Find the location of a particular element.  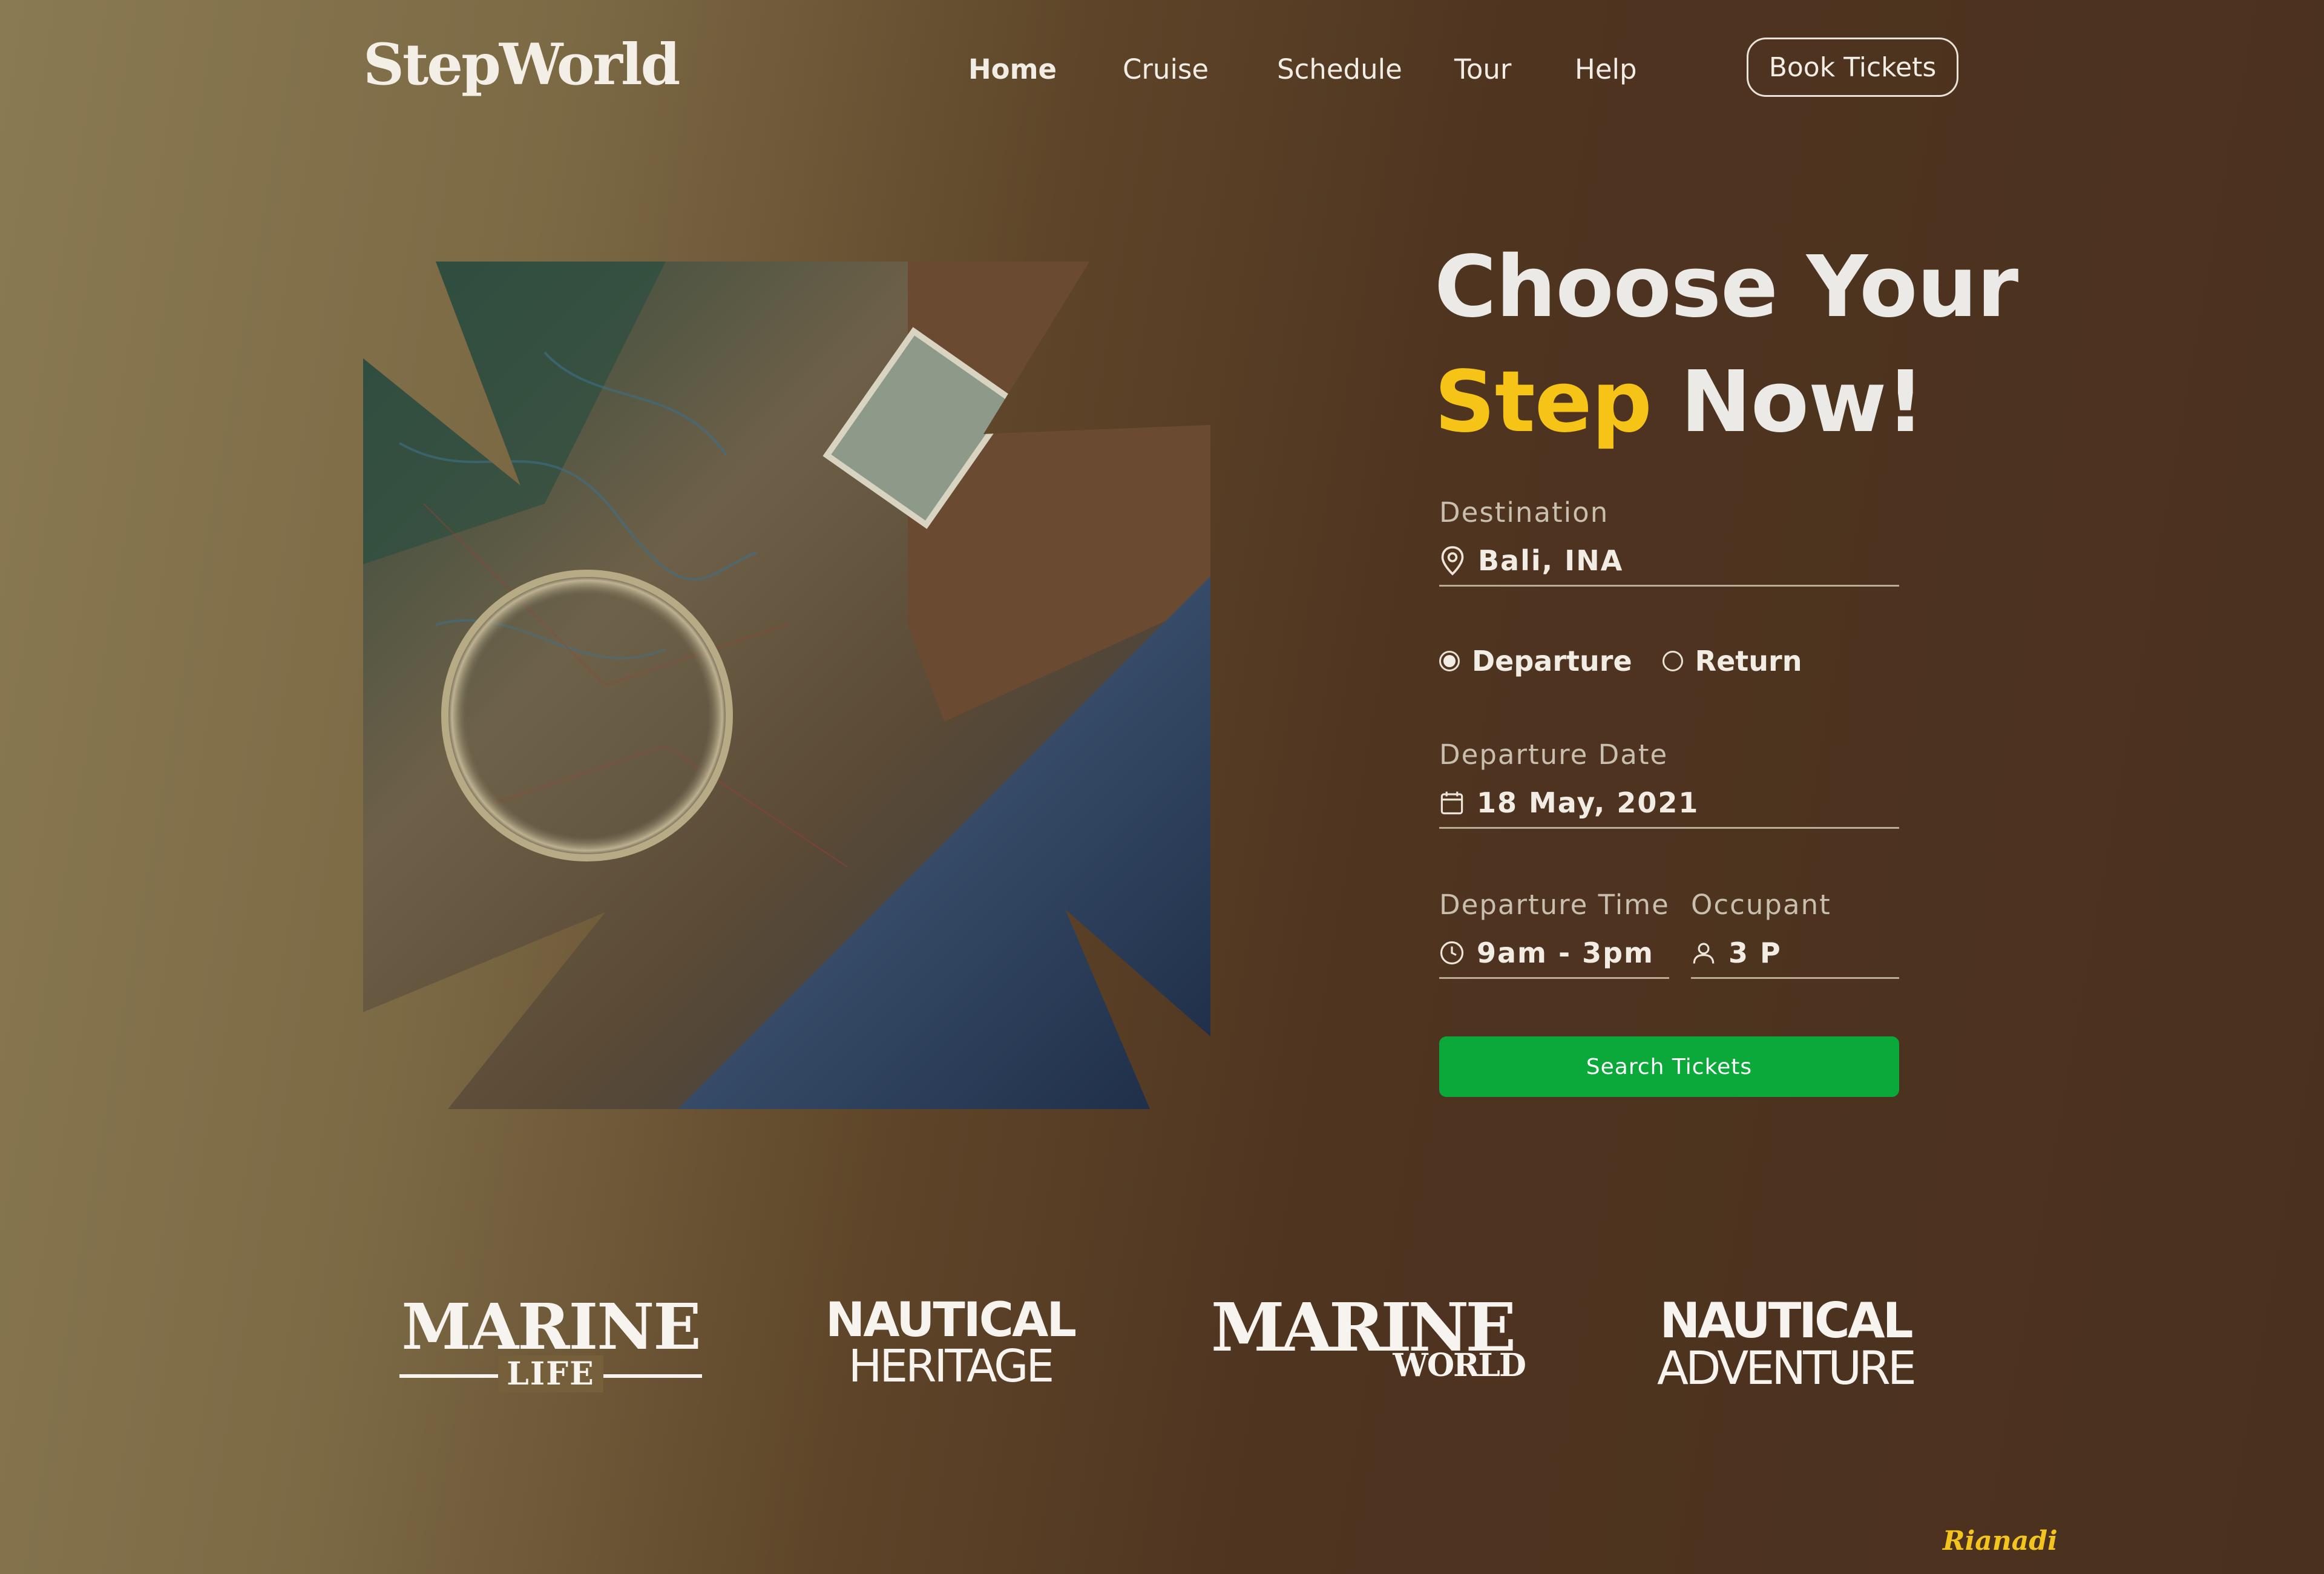

radio-departure: Departure is located at coordinates (1535, 661).